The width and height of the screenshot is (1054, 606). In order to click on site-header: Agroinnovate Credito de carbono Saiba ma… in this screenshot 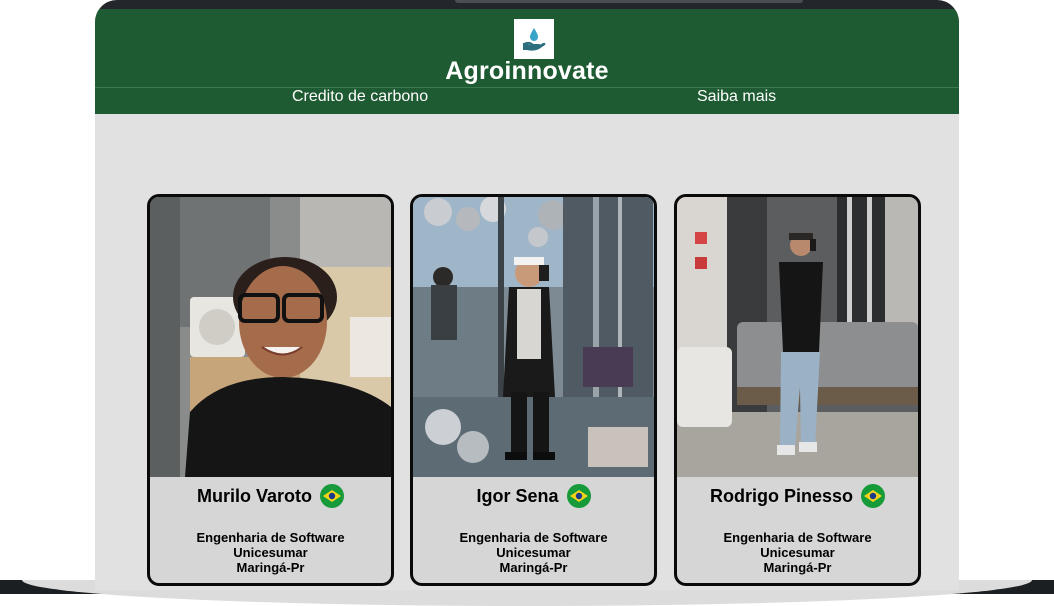, I will do `click(527, 61)`.